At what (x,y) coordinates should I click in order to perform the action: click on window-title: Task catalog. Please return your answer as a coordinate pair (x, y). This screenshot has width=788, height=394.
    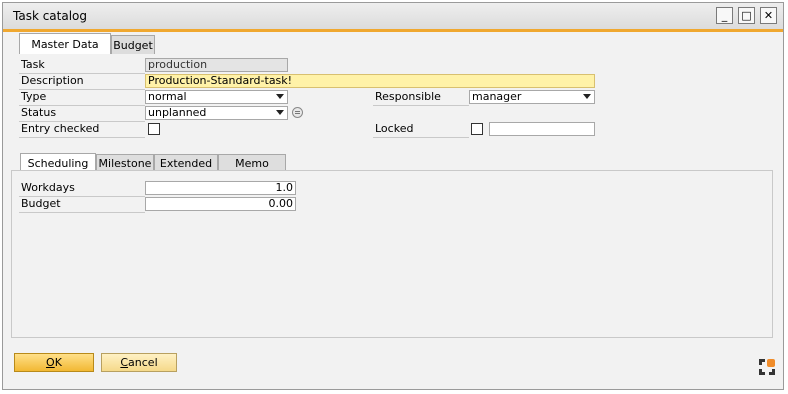
    Looking at the image, I should click on (50, 16).